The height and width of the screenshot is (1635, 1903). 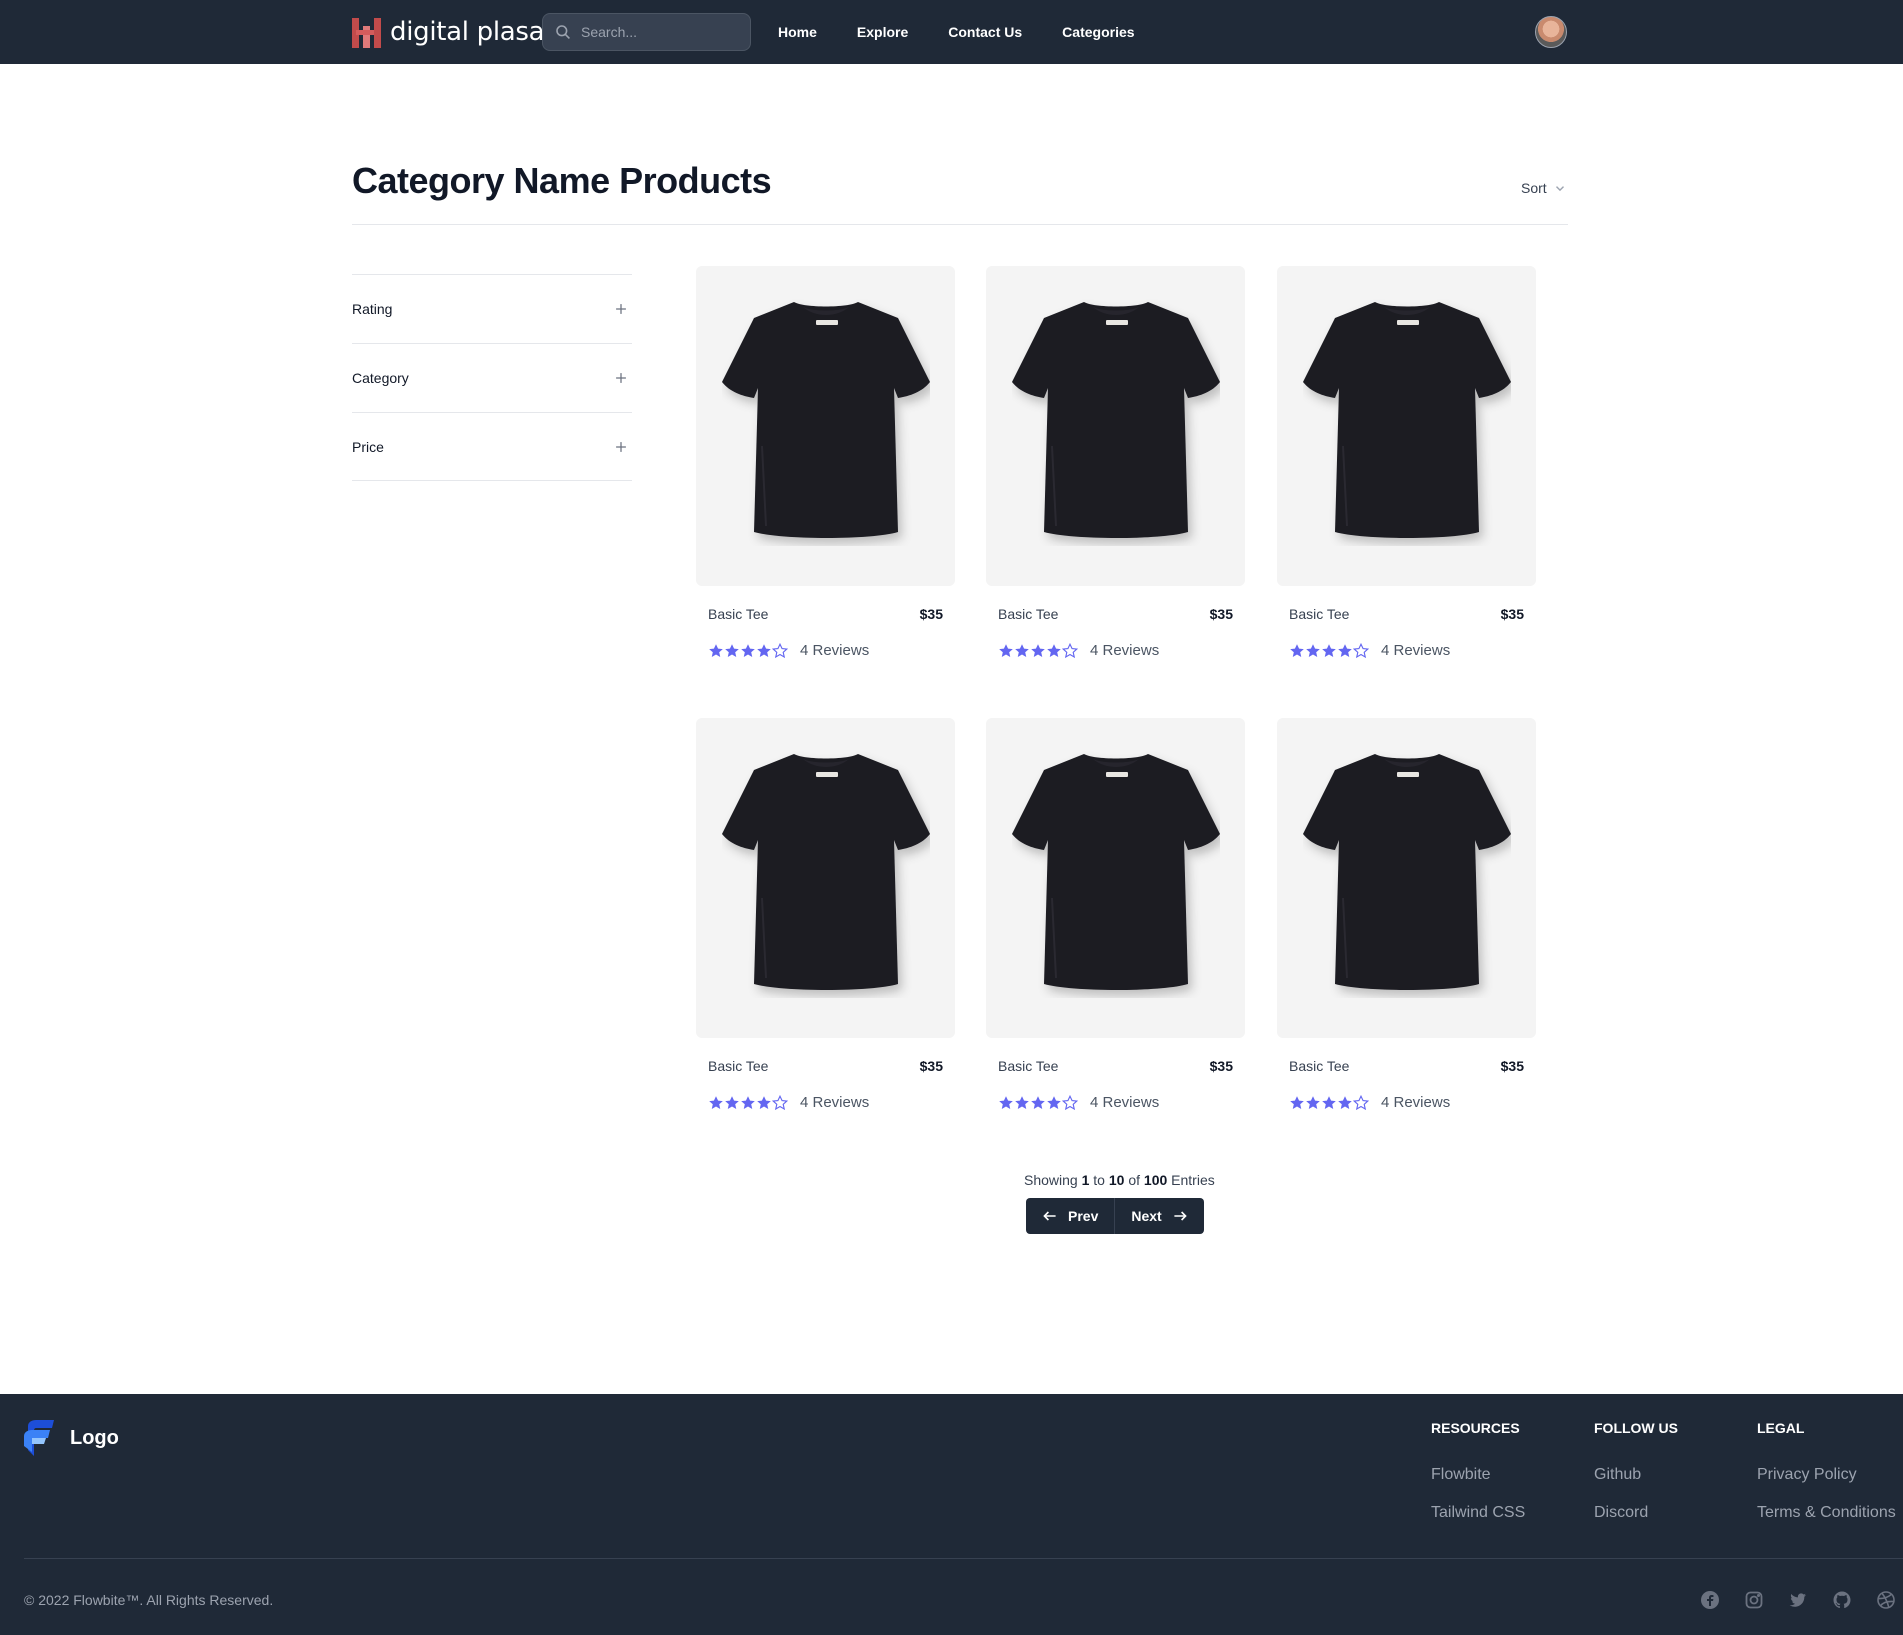 I want to click on footer-link-tailwind: Tailwind CSS, so click(x=1478, y=1513).